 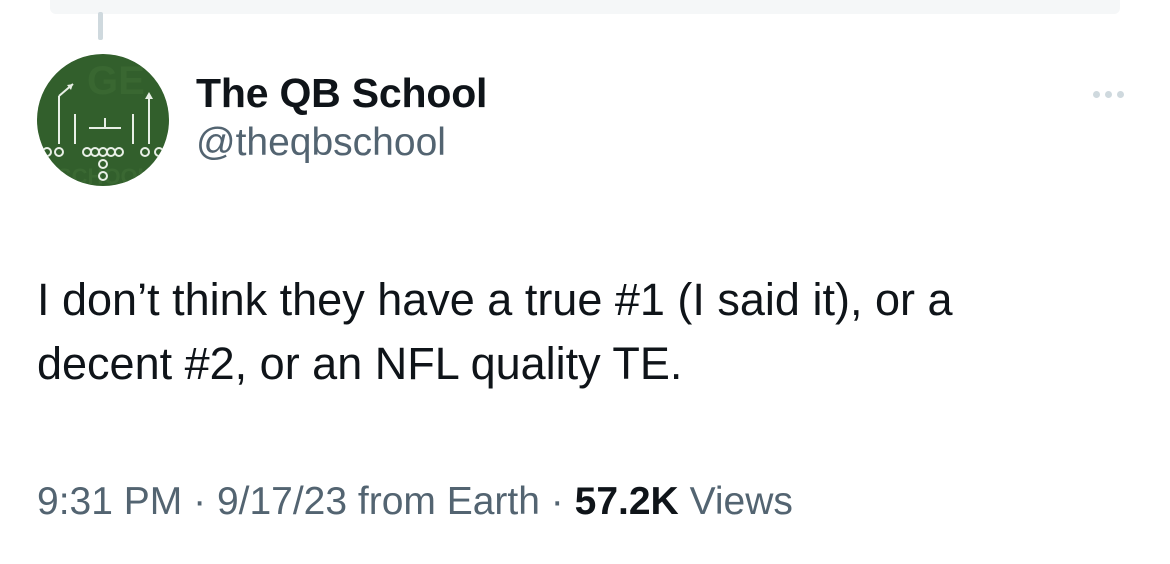 What do you see at coordinates (741, 501) in the screenshot?
I see `views-label: Views` at bounding box center [741, 501].